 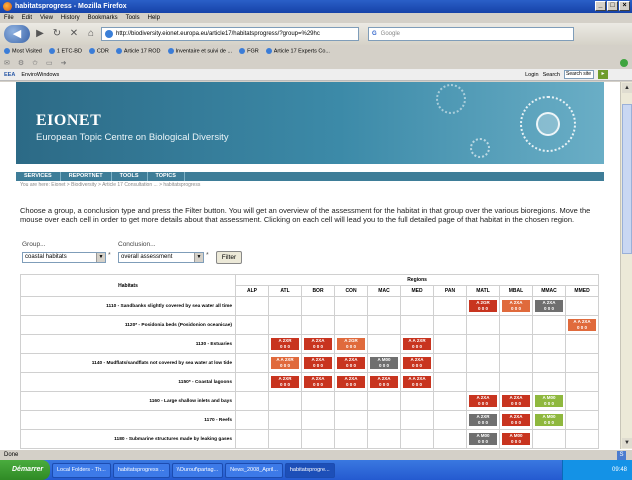 What do you see at coordinates (27, 18) in the screenshot?
I see `menu-edit: Edit` at bounding box center [27, 18].